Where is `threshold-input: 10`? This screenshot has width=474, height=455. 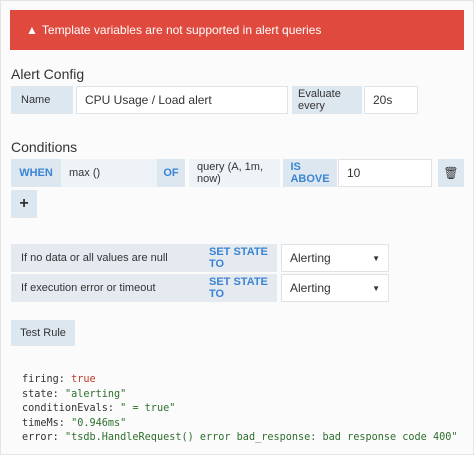 threshold-input: 10 is located at coordinates (385, 173).